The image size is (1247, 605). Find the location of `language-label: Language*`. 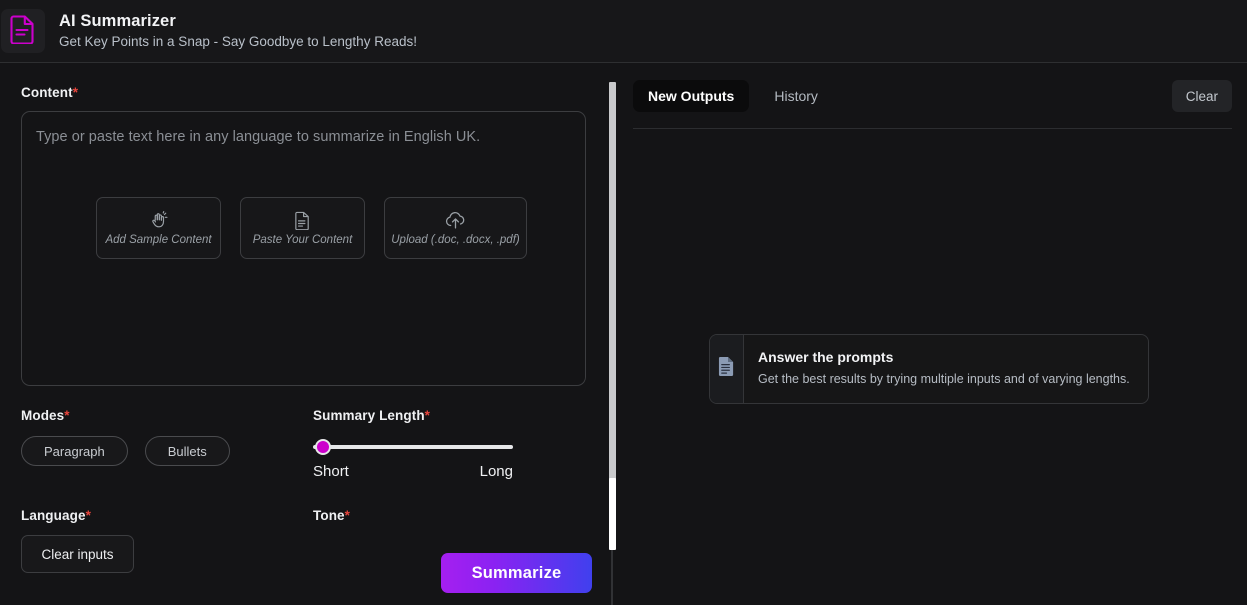

language-label: Language* is located at coordinates (56, 515).